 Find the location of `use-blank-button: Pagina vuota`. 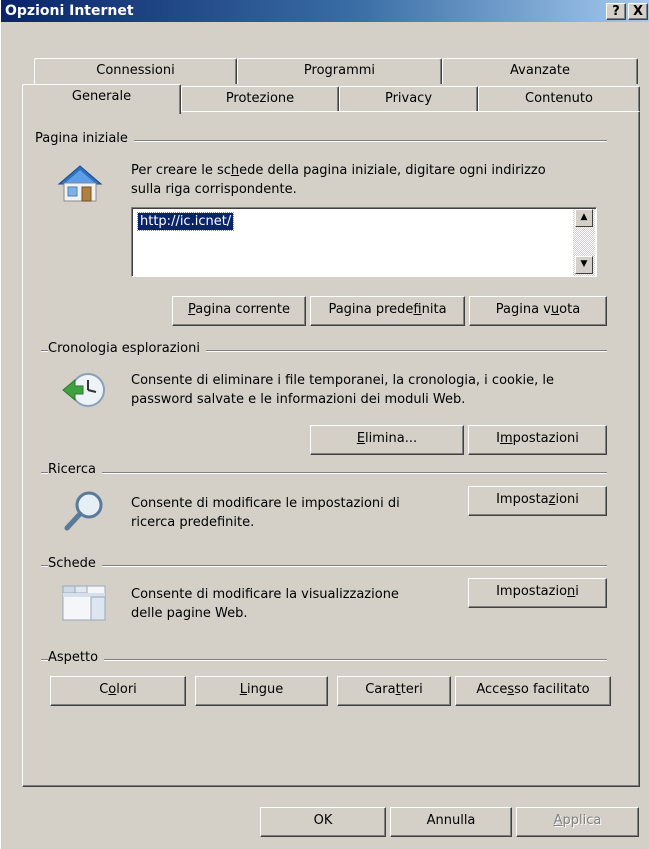

use-blank-button: Pagina vuota is located at coordinates (538, 311).